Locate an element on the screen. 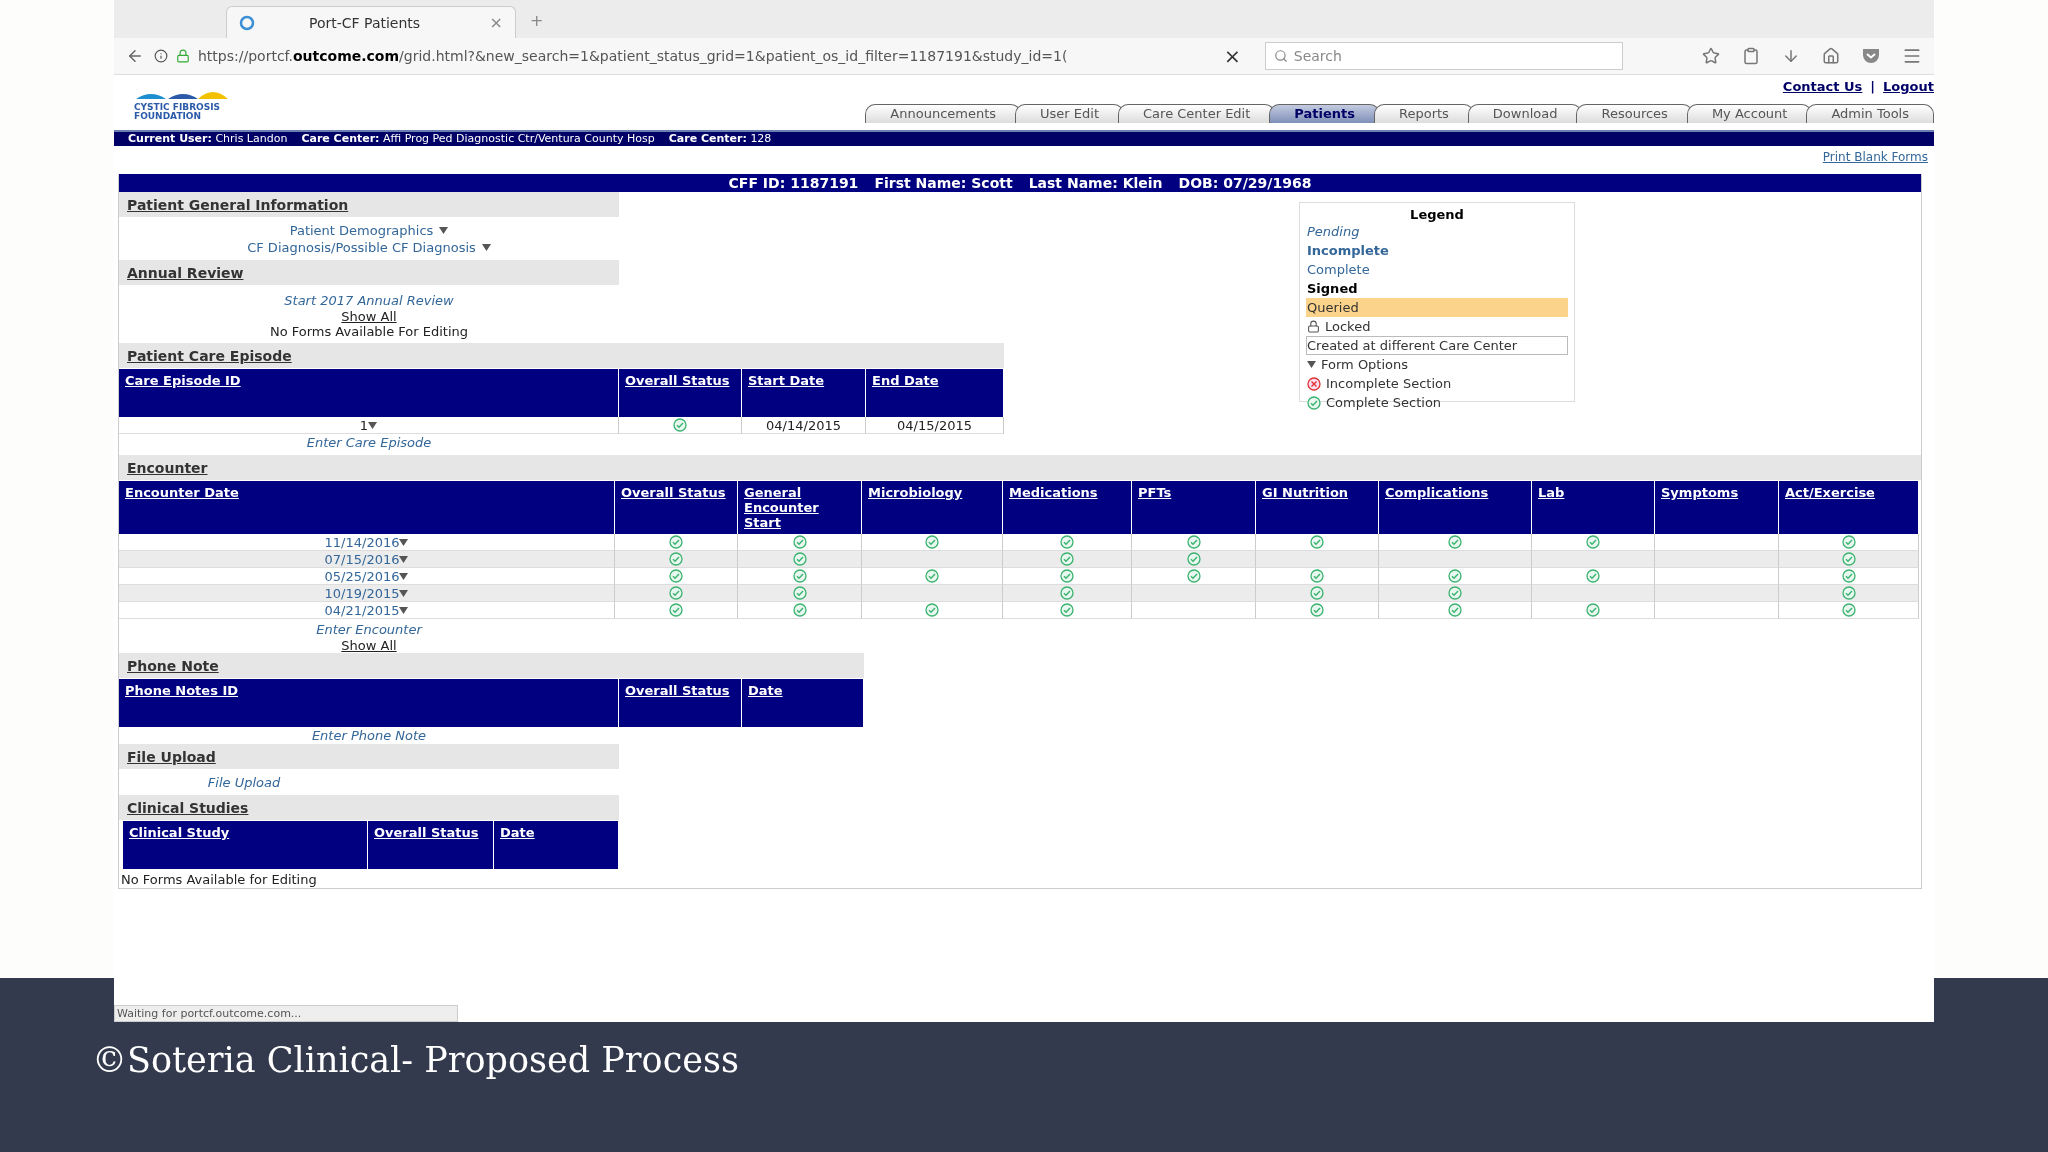 The image size is (2048, 1152). user-info: Care Center: Affi Prog Ped Diagnostic Ctr/Ventura County Hosp is located at coordinates (478, 139).